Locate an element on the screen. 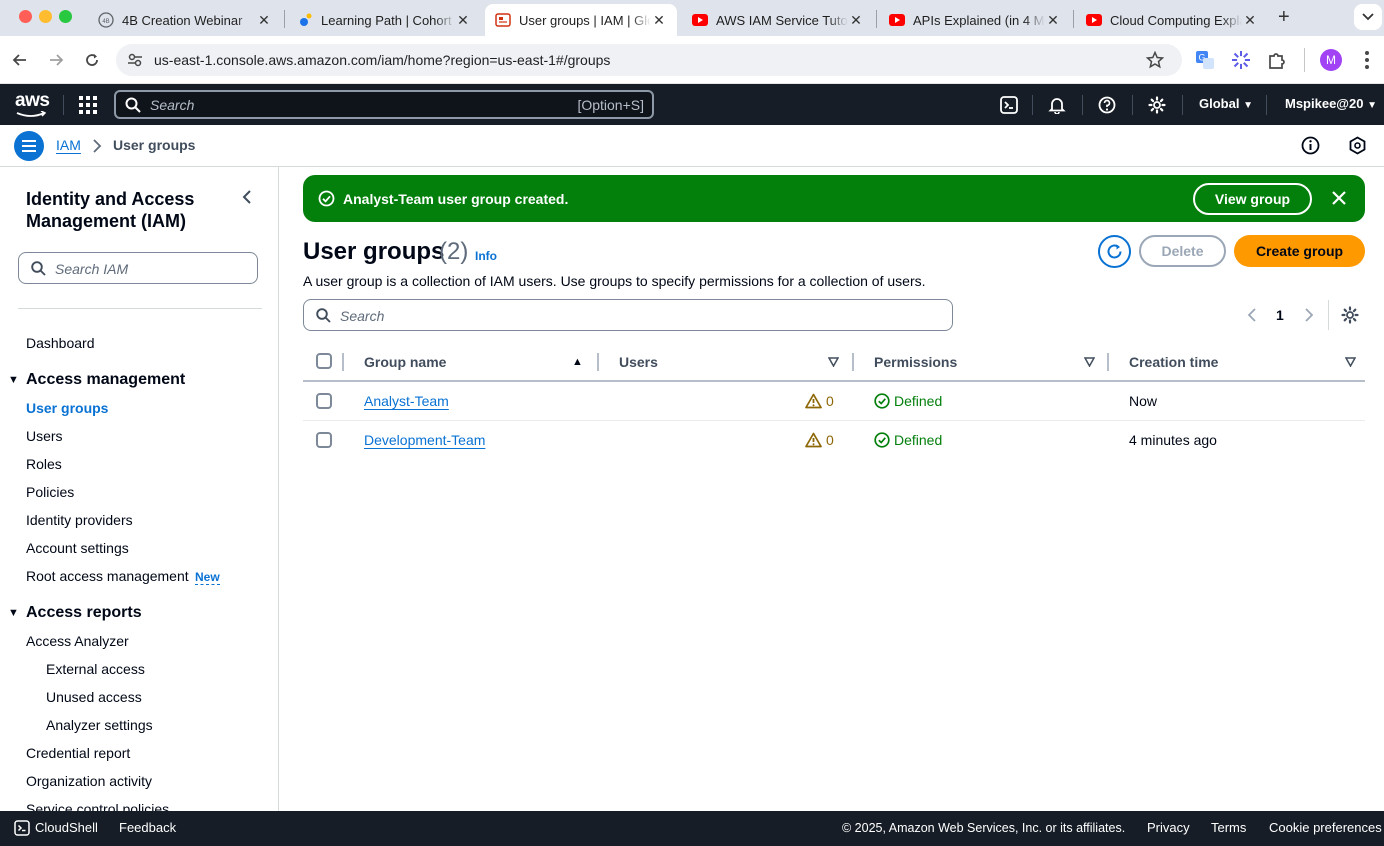 This screenshot has height=846, width=1384. column-header-creation-time: Creation time is located at coordinates (1173, 362).